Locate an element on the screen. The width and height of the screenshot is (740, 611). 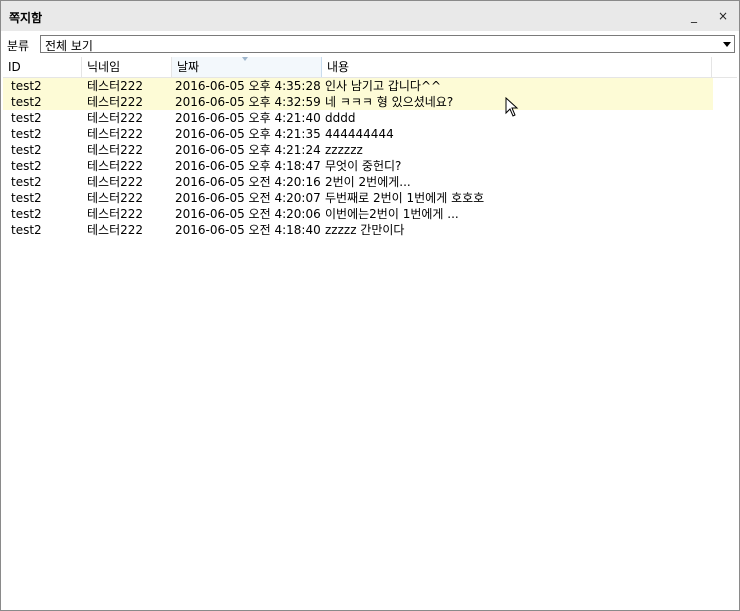
column-header-date: 날짜 is located at coordinates (247, 67).